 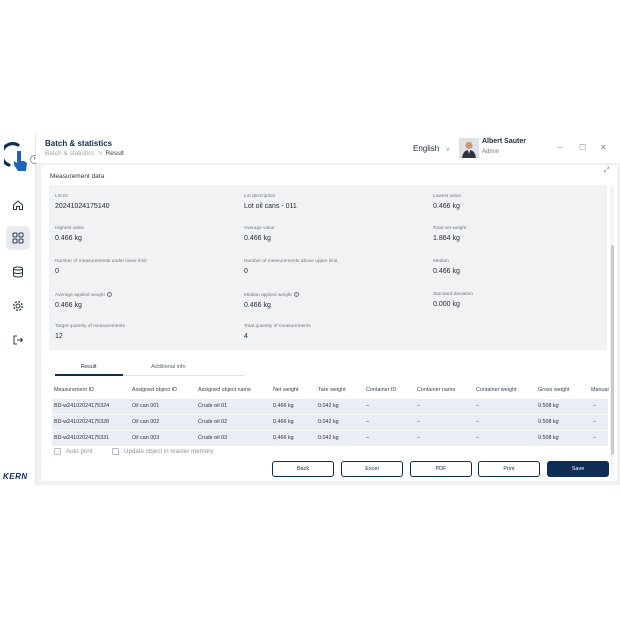 What do you see at coordinates (560, 147) in the screenshot?
I see `minimize-icon: –` at bounding box center [560, 147].